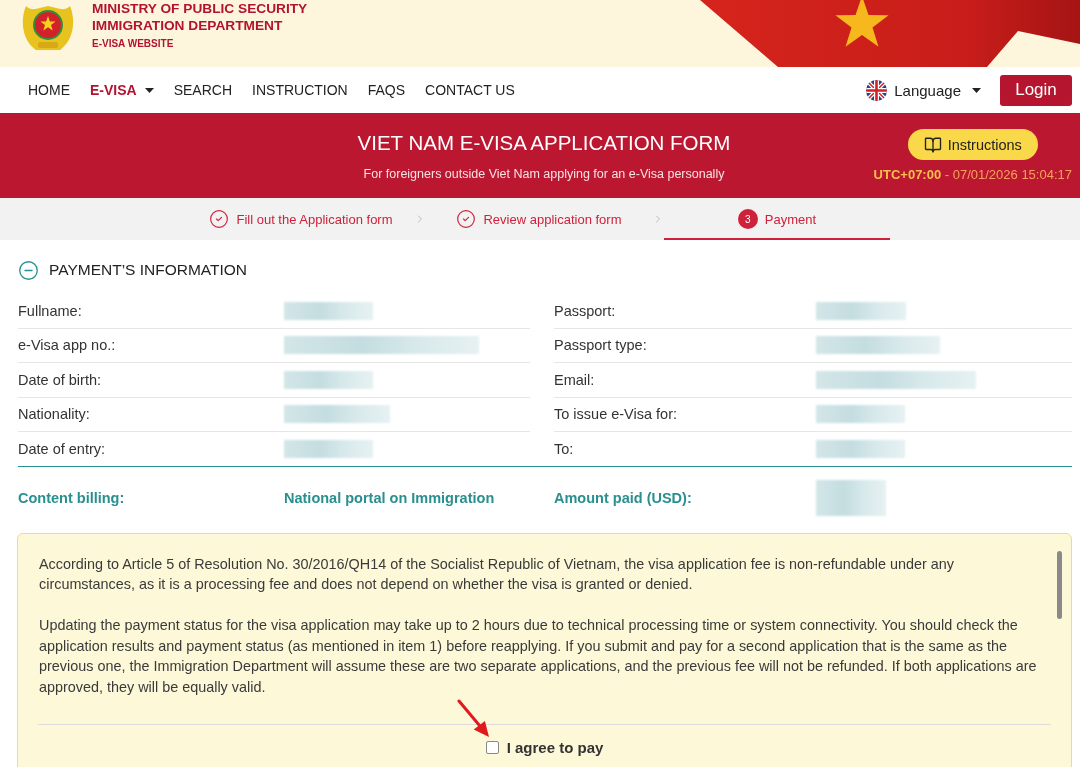 This screenshot has width=1080, height=767. I want to click on nav-link: E-VISA, so click(122, 90).